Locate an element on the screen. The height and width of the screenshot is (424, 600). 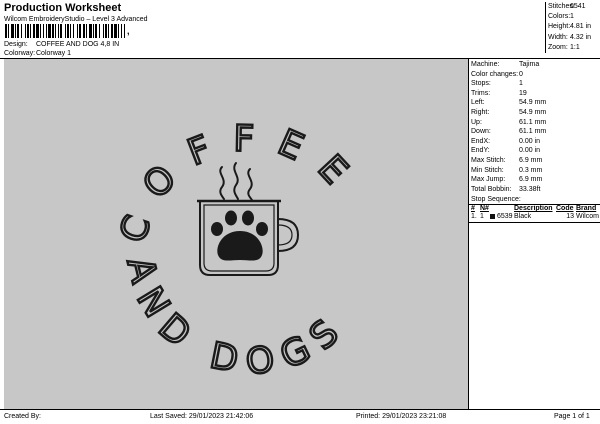
worksheet-title: Production Worksheet is located at coordinates (63, 8).